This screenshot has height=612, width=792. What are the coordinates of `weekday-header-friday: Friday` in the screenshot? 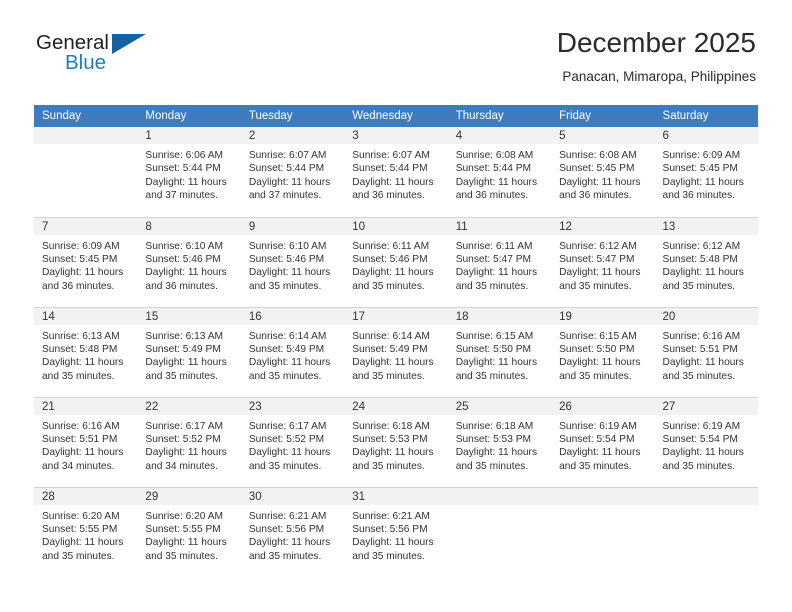 It's located at (603, 116).